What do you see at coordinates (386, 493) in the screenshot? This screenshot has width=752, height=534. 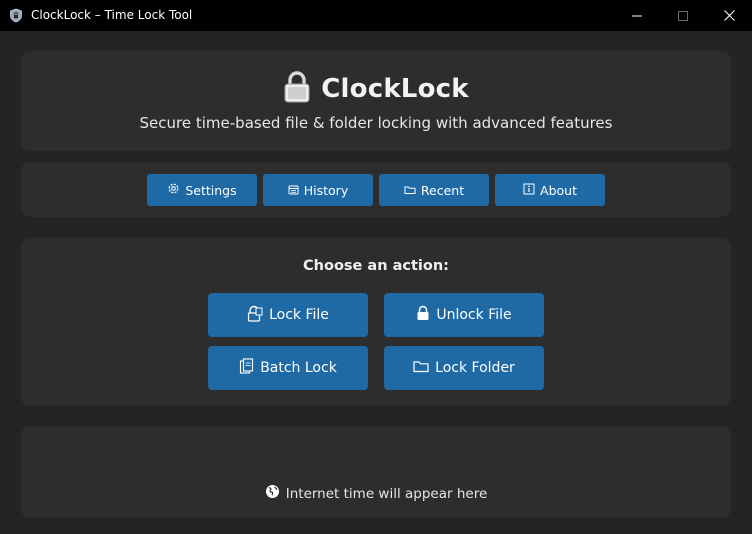 I see `internet-time-label: Internet time will appear here` at bounding box center [386, 493].